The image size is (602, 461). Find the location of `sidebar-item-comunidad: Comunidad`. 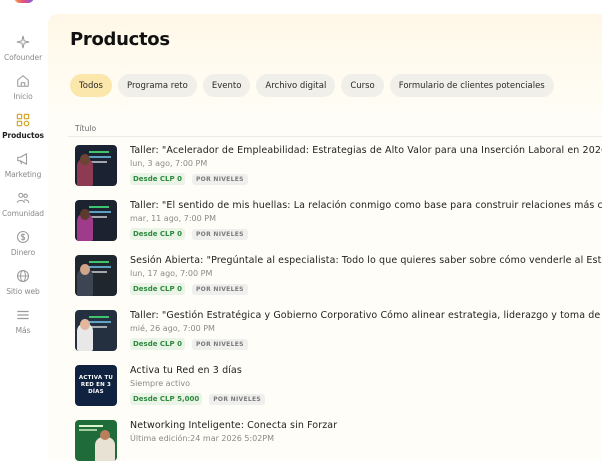

sidebar-item-comunidad: Comunidad is located at coordinates (23, 208).